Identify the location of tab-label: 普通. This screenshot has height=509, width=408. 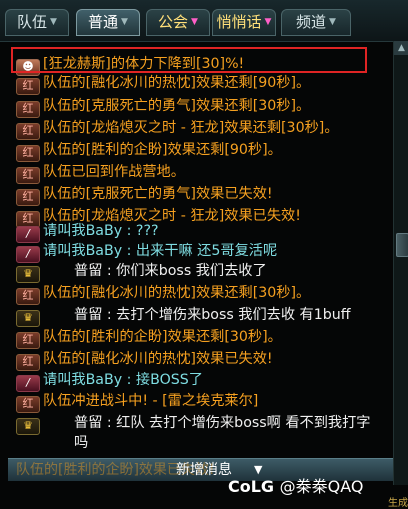
(103, 22).